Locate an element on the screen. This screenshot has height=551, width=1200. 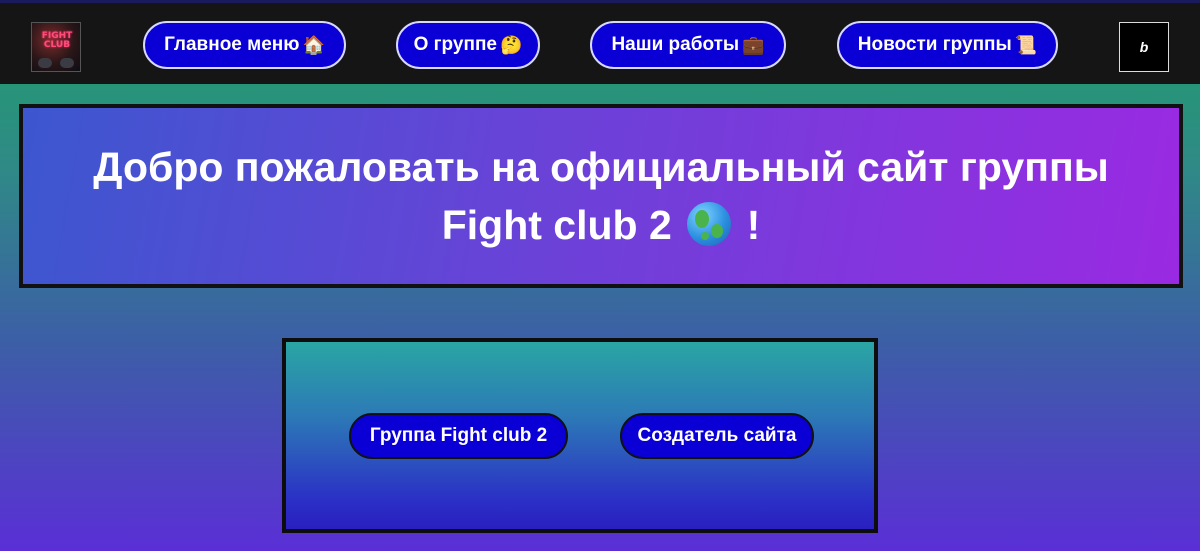
nav-about-label: О группе is located at coordinates (455, 44).